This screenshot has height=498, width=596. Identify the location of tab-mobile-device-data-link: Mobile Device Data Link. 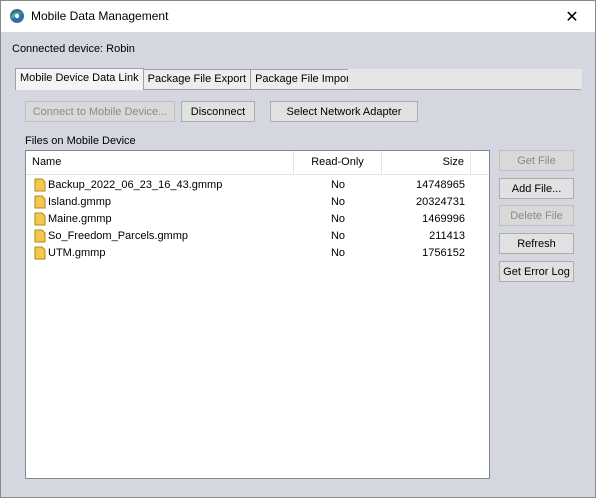
(79, 79).